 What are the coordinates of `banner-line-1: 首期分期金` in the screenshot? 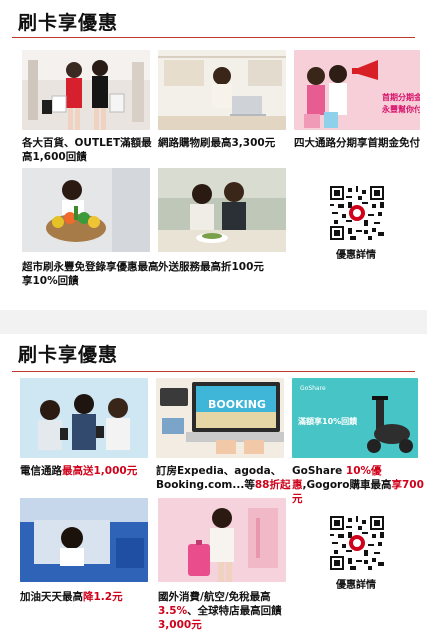 It's located at (401, 97).